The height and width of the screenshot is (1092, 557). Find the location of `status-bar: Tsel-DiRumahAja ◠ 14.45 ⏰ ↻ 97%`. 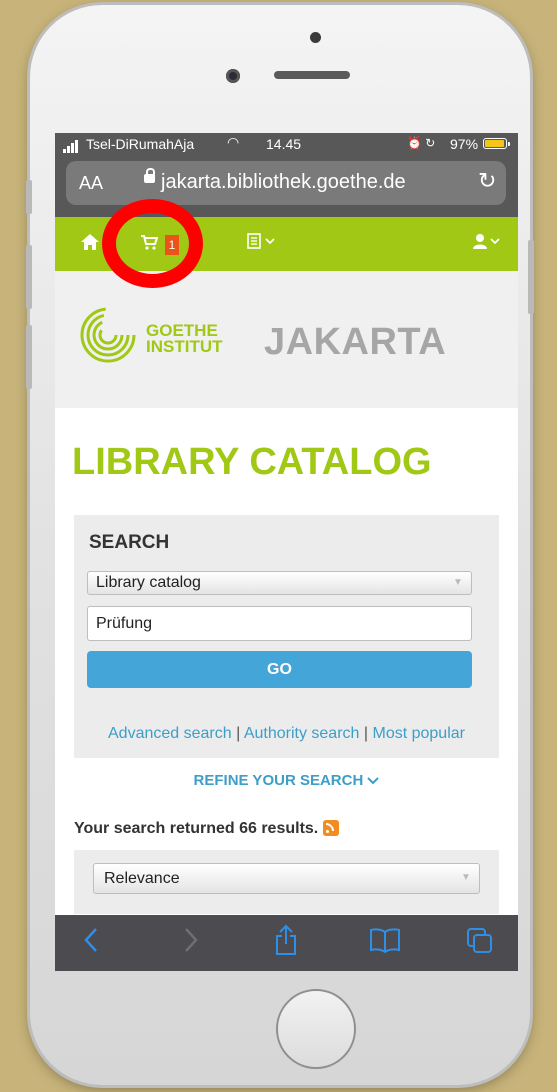

status-bar: Tsel-DiRumahAja ◠ 14.45 ⏰ ↻ 97% is located at coordinates (286, 144).